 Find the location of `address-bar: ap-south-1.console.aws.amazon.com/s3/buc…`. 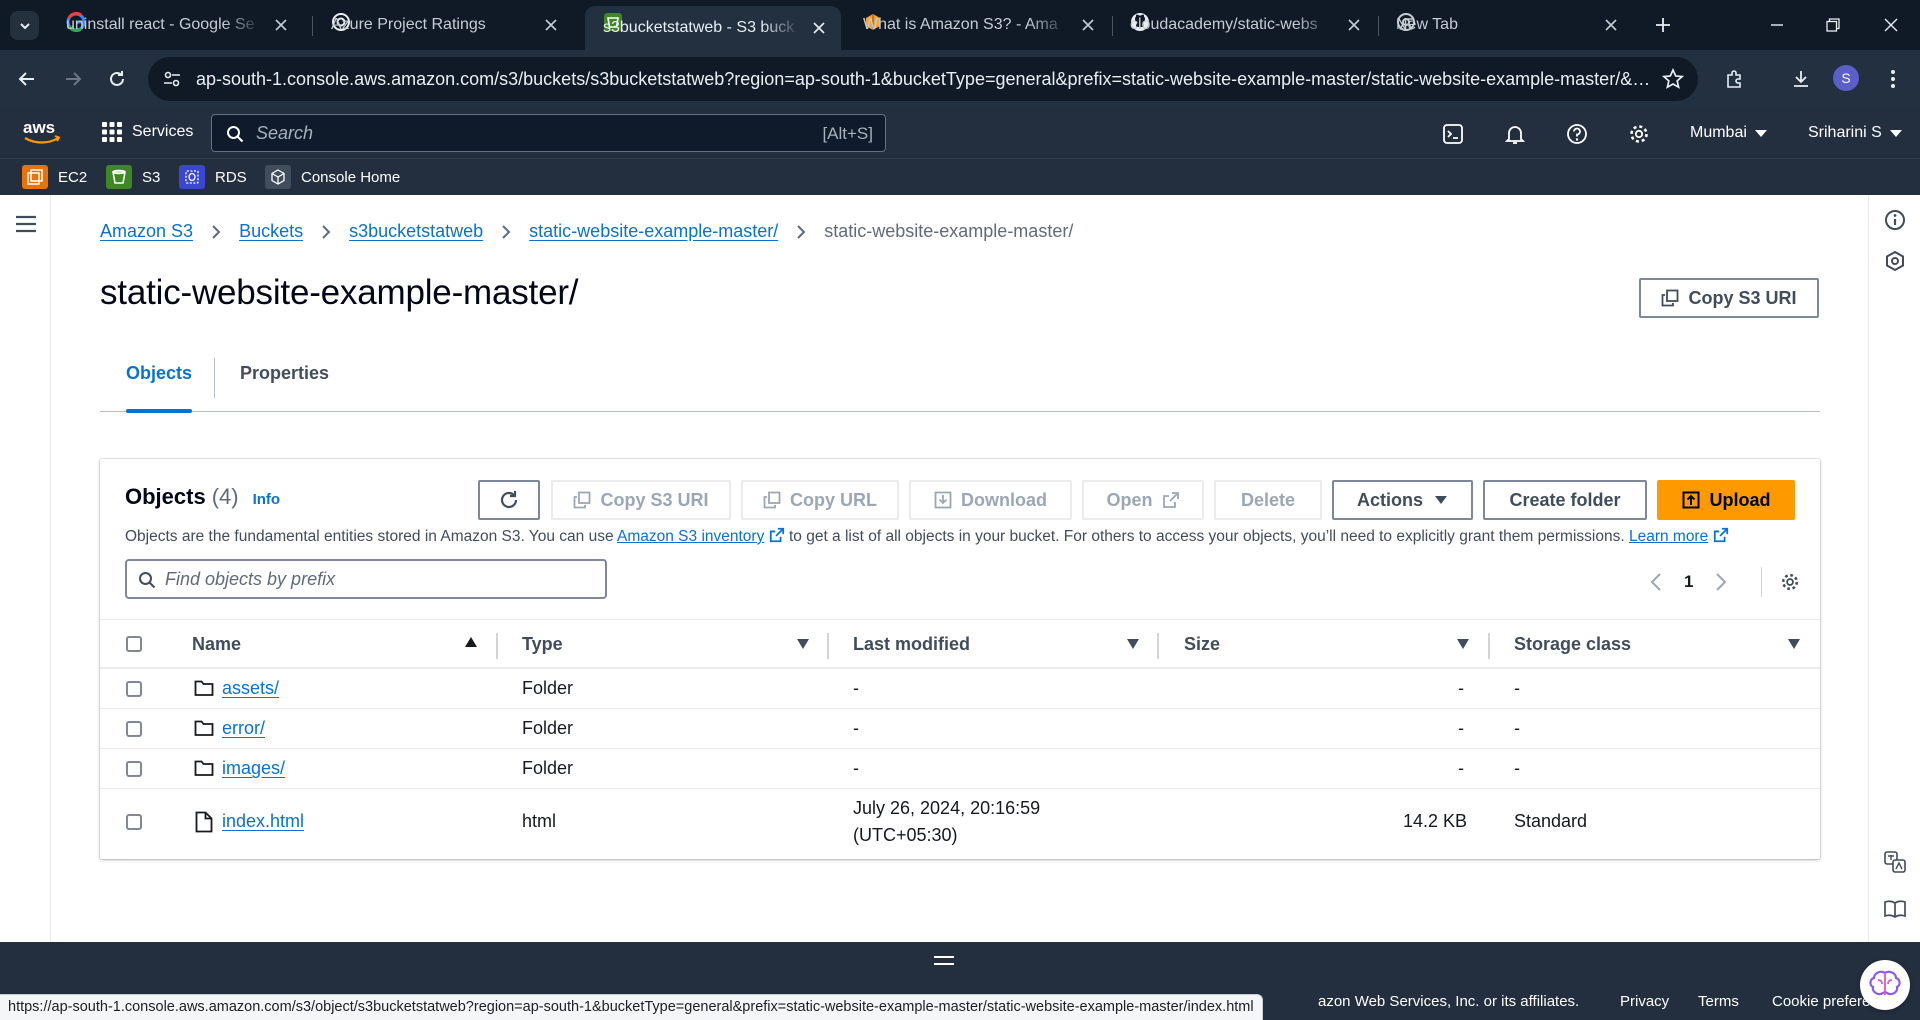

address-bar: ap-south-1.console.aws.amazon.com/s3/buc… is located at coordinates (923, 79).